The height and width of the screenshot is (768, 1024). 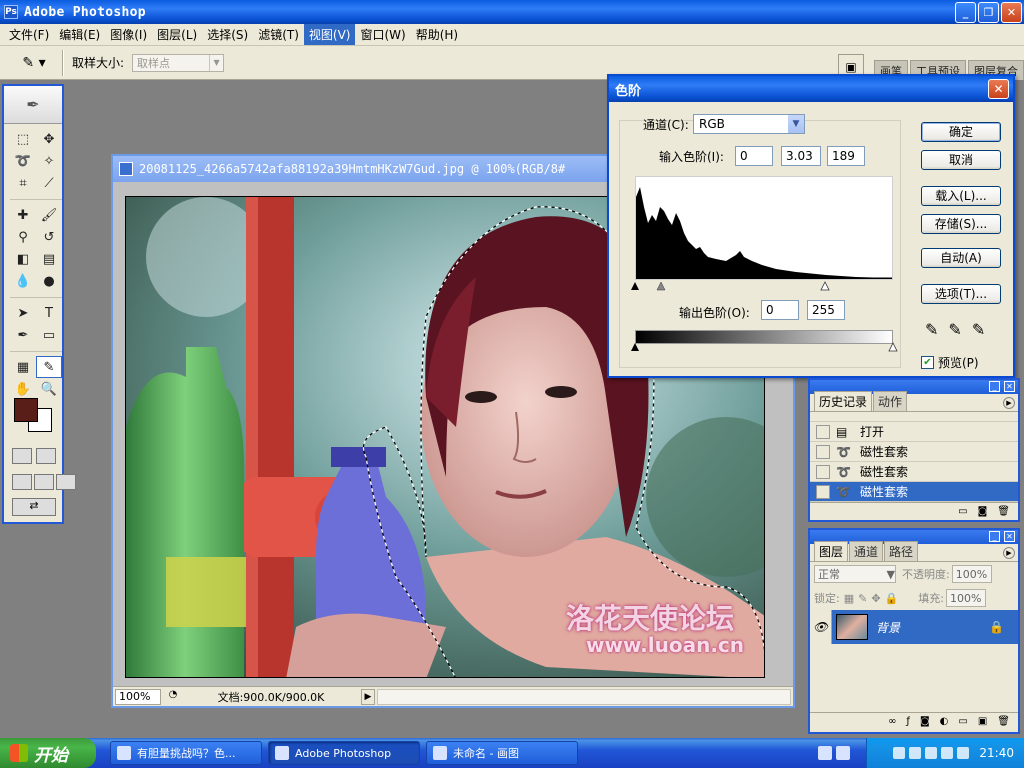 I want to click on output-level-black: 0, so click(x=780, y=310).